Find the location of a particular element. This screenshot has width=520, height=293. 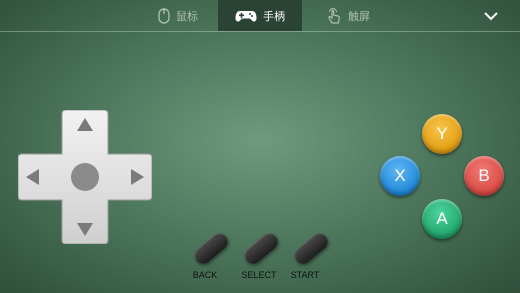

dpad is located at coordinates (85, 177).